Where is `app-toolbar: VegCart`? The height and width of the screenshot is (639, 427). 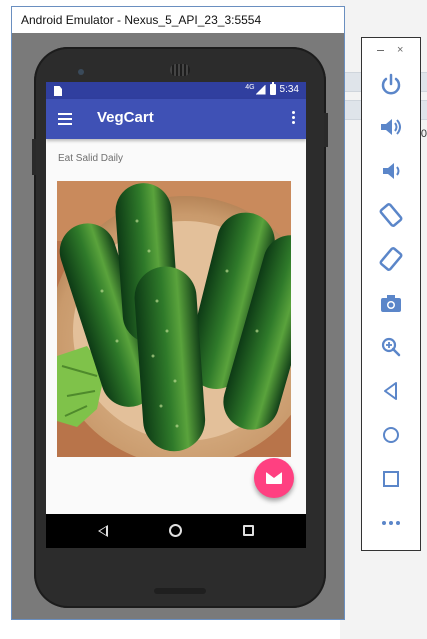 app-toolbar: VegCart is located at coordinates (176, 119).